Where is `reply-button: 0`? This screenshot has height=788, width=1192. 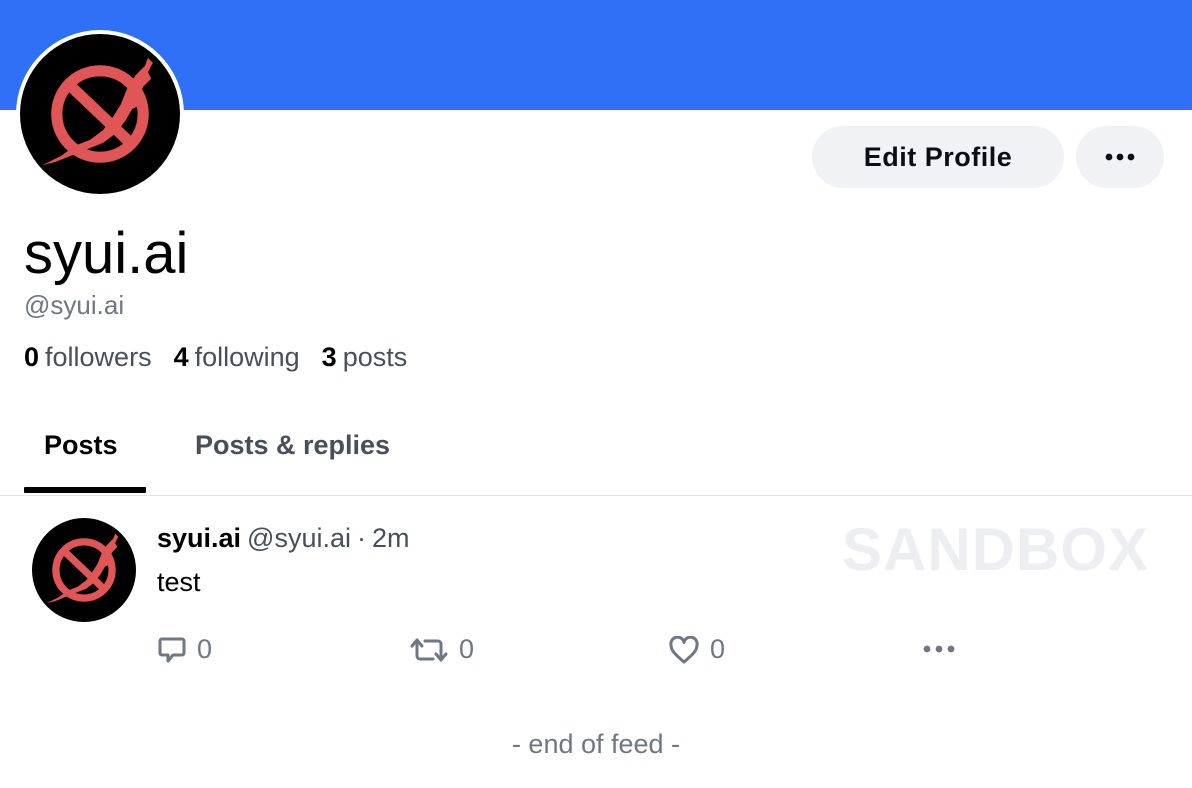 reply-button: 0 is located at coordinates (184, 649).